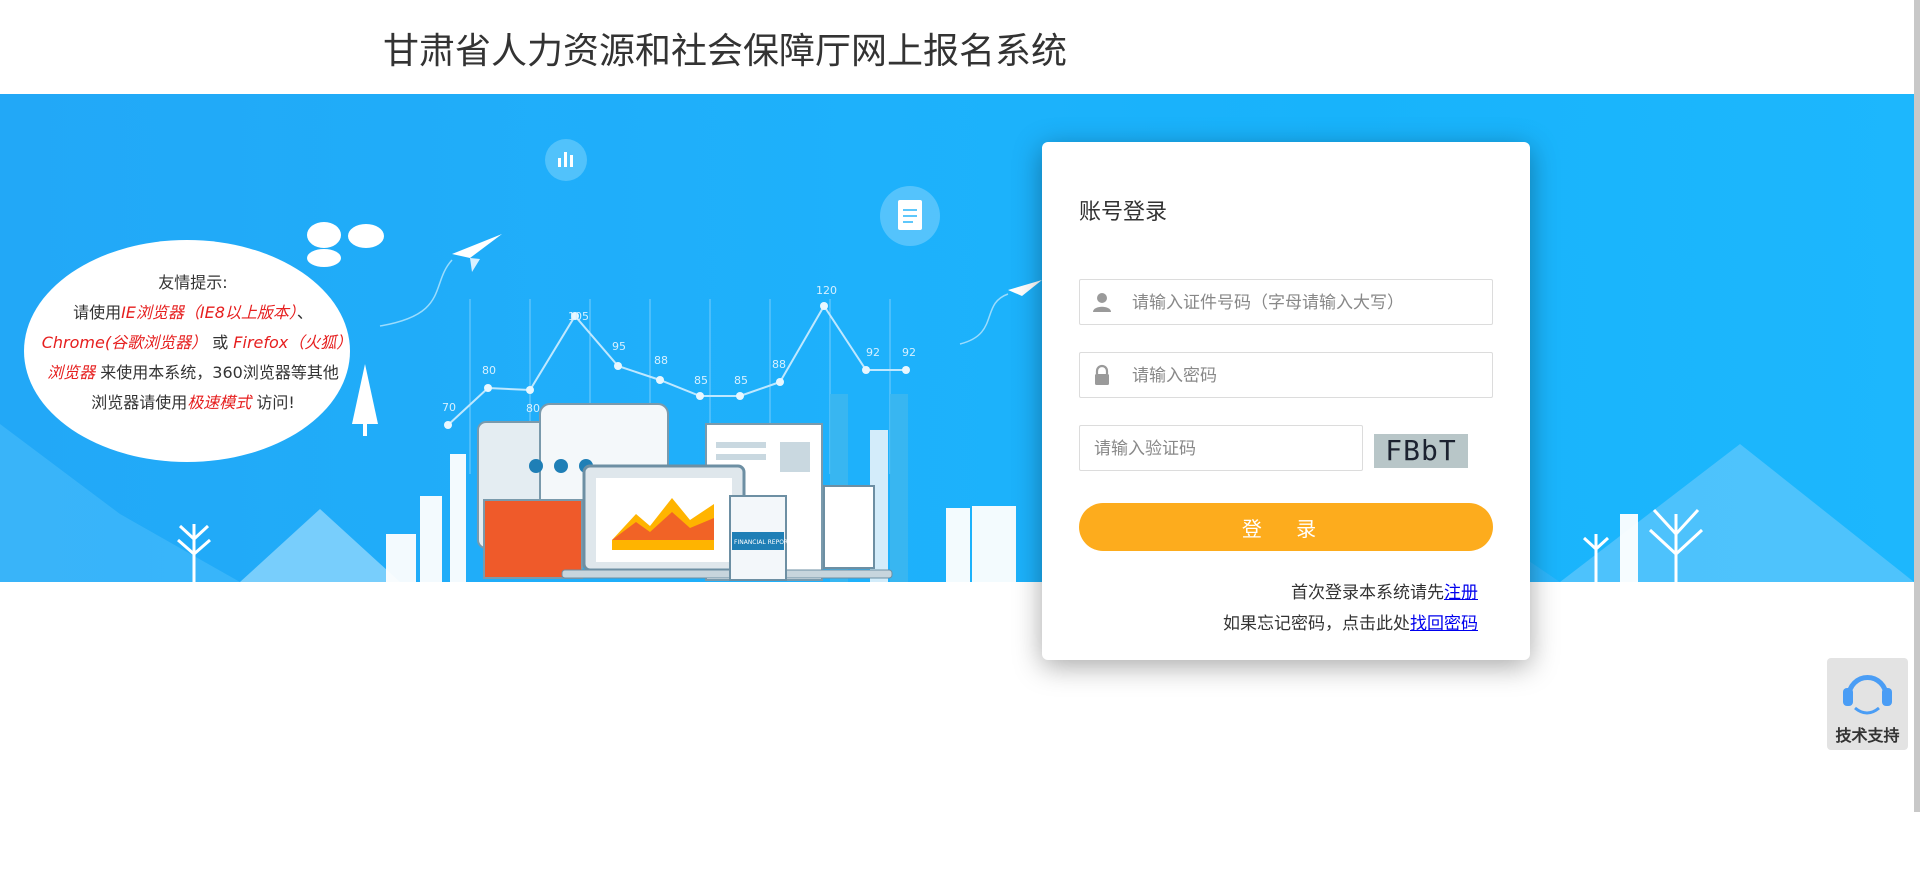  What do you see at coordinates (725, 51) in the screenshot?
I see `page-title: 甘肃省人力资源和社会保障厅网上报名系统` at bounding box center [725, 51].